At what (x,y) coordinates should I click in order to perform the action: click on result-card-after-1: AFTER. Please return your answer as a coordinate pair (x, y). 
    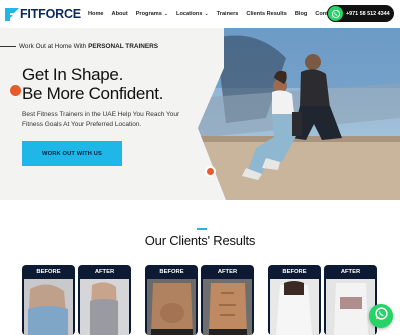
    Looking at the image, I should click on (104, 300).